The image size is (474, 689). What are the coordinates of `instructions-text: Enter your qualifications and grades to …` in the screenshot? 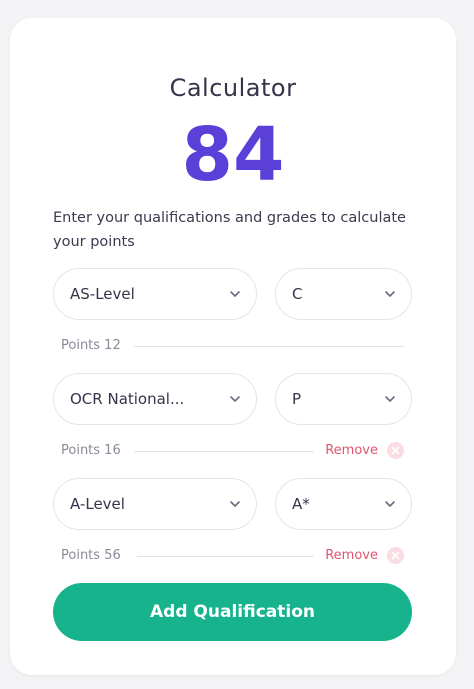 It's located at (229, 230).